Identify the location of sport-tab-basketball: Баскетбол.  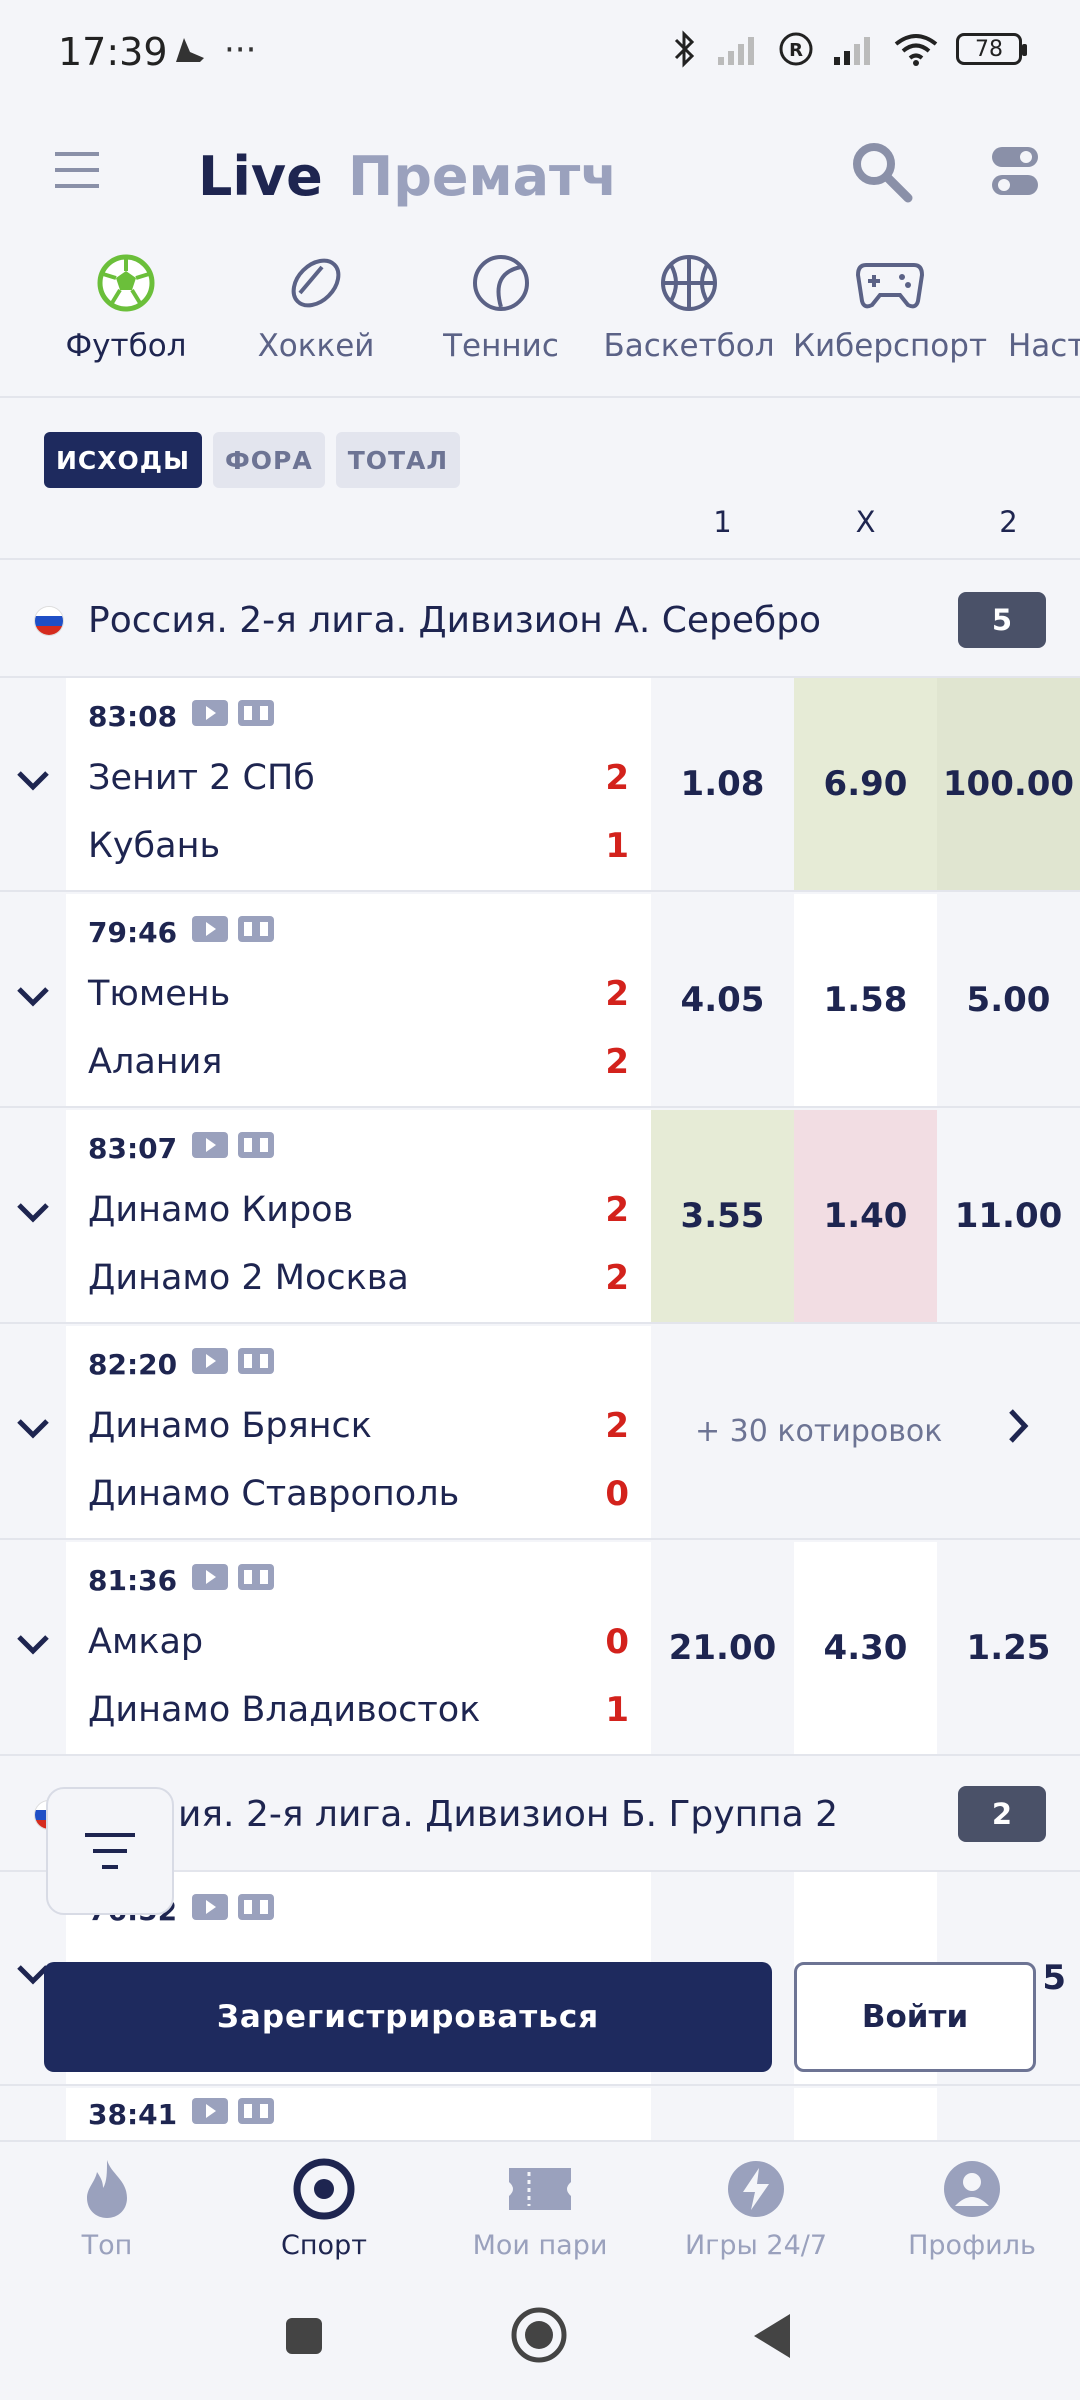
(689, 306).